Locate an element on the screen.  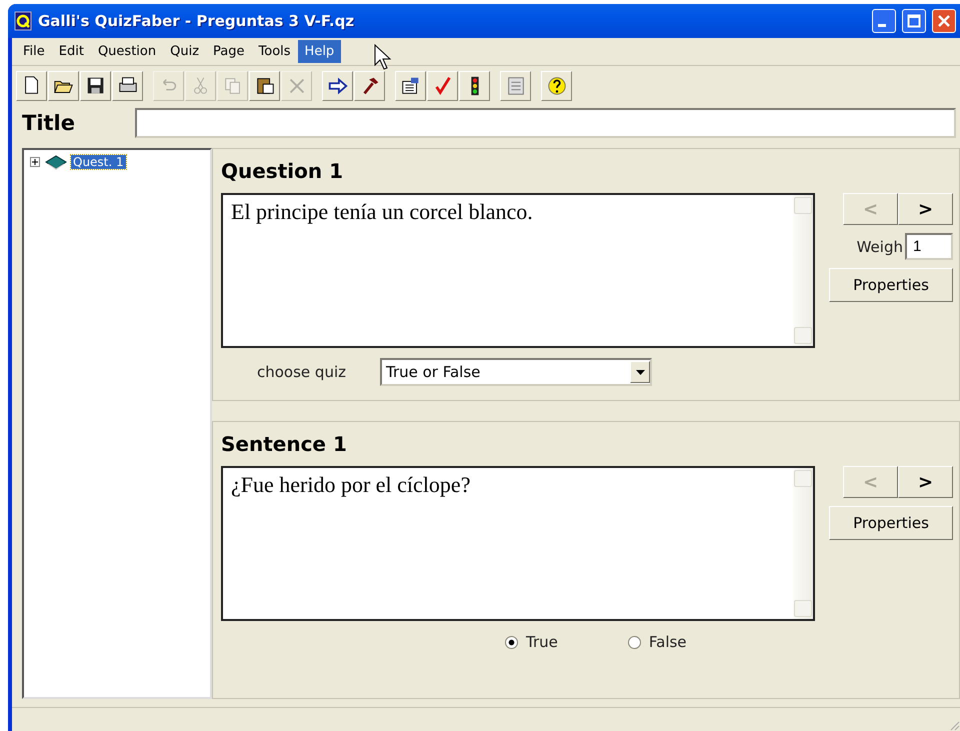
expand-icon is located at coordinates (35, 162).